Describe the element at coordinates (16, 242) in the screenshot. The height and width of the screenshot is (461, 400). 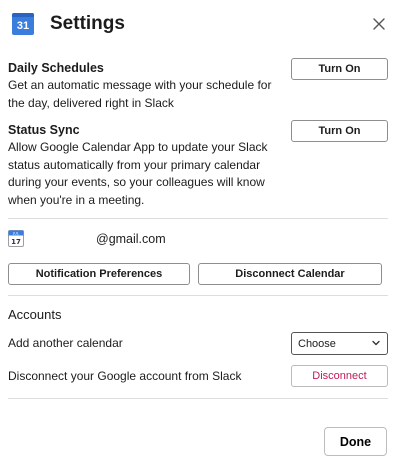
I see `calendar-icon-day: 17` at that location.